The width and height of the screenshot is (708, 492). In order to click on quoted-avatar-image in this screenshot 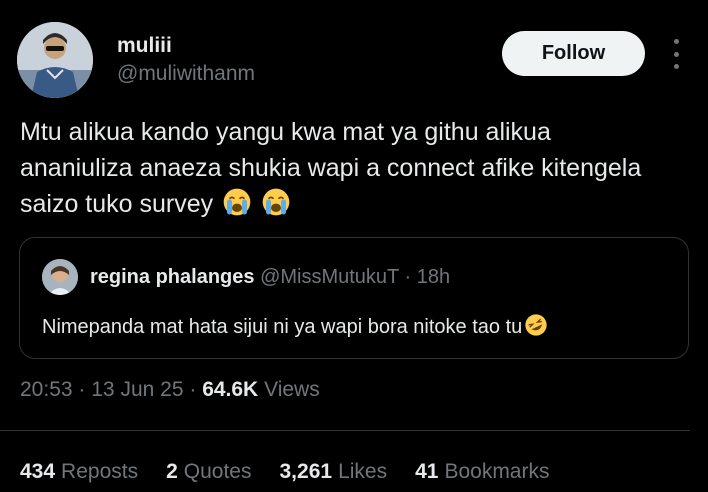, I will do `click(60, 277)`.